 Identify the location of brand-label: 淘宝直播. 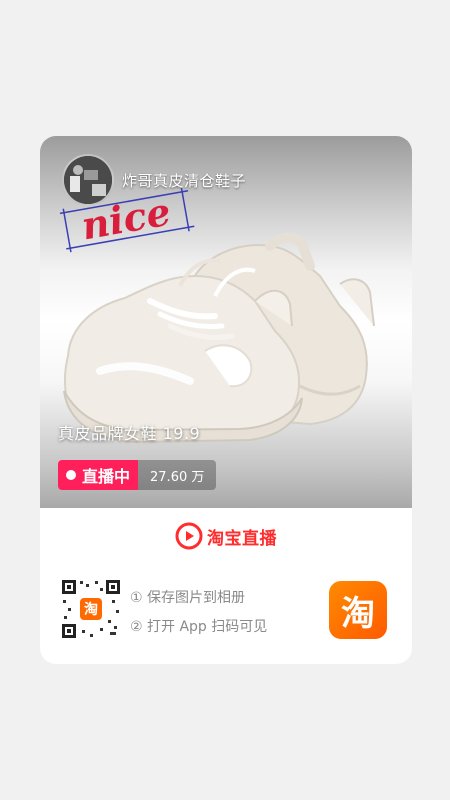
(242, 538).